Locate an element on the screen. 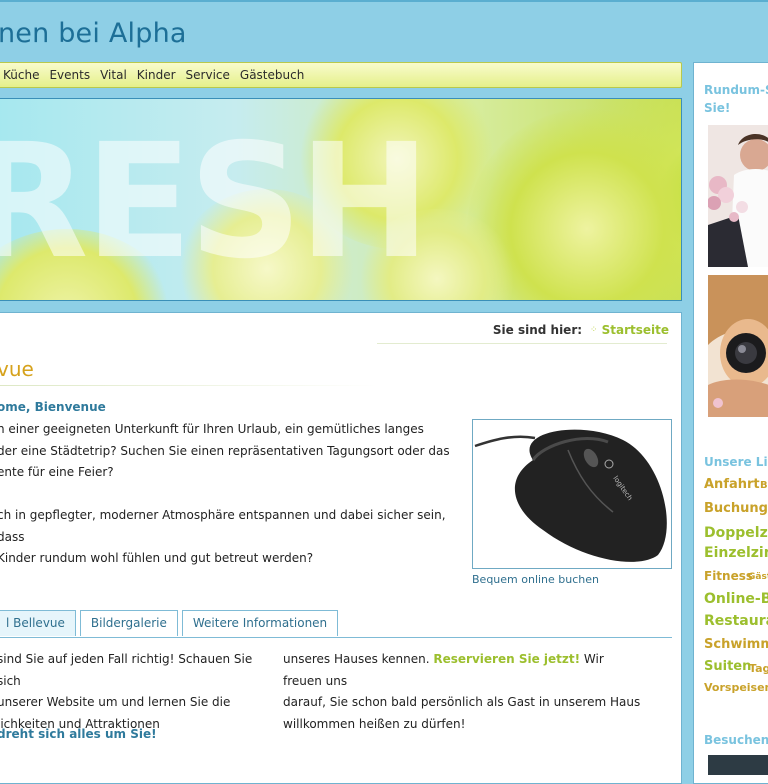 This screenshot has width=768, height=784. tag-vorspeisen: Vorspeisen is located at coordinates (736, 687).